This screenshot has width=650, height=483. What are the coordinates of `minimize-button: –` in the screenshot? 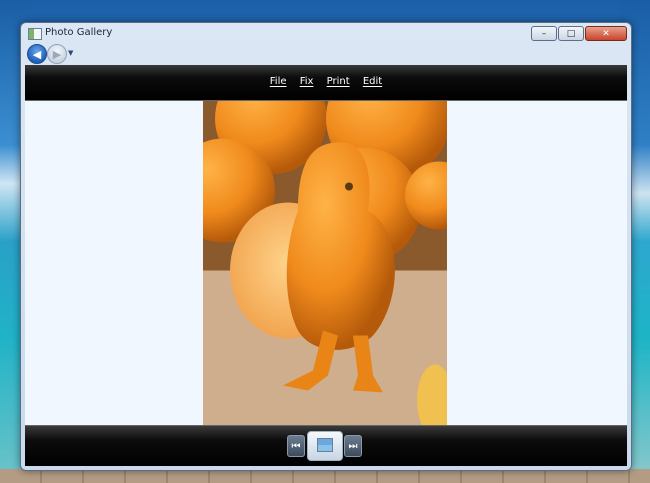 It's located at (544, 33).